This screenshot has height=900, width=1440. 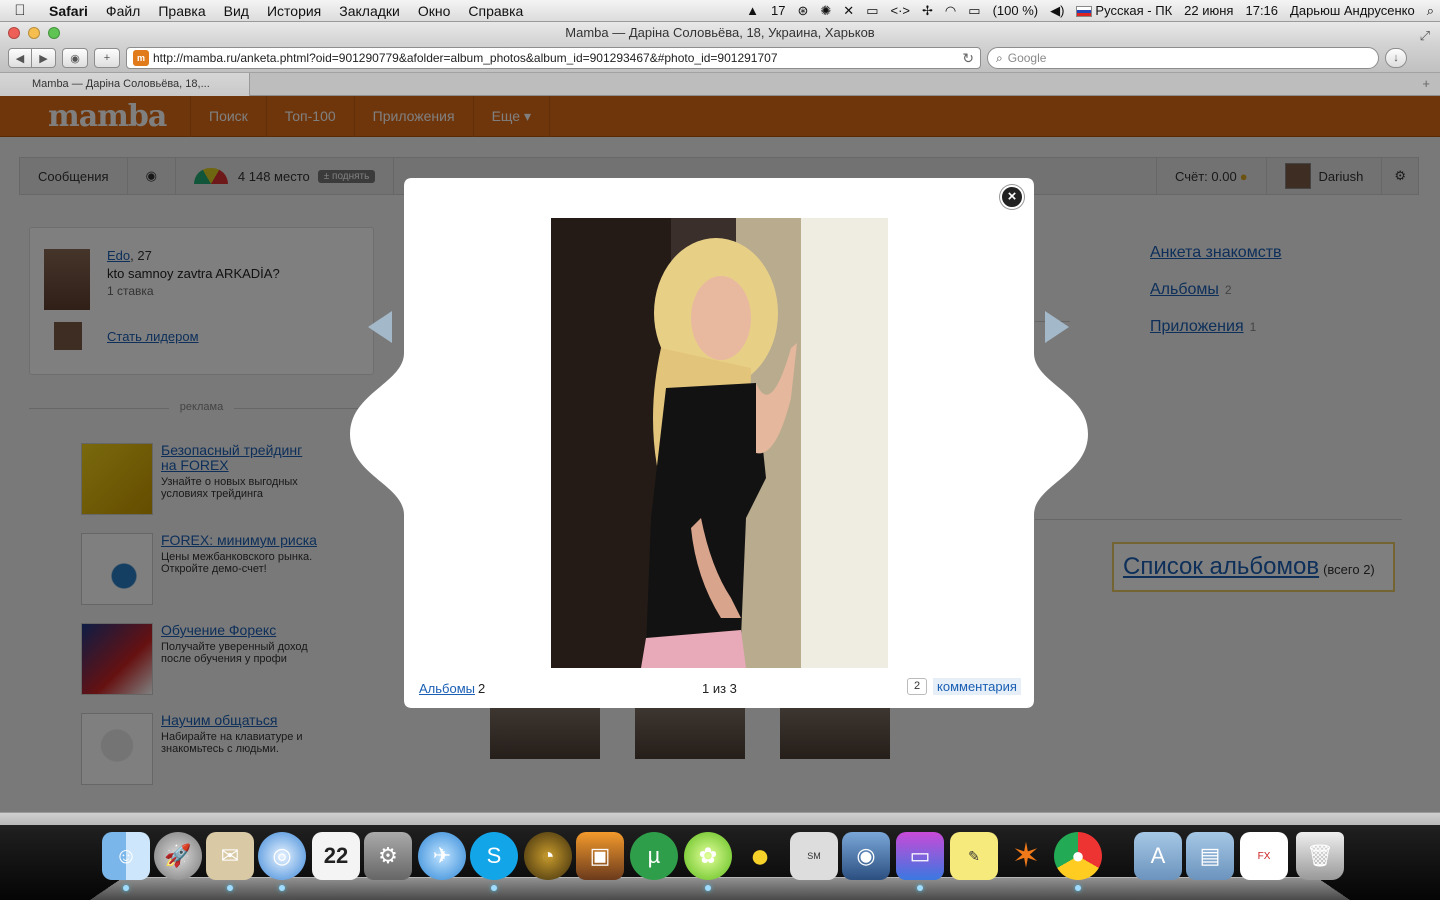 I want to click on battery-icon: ▭, so click(x=974, y=11).